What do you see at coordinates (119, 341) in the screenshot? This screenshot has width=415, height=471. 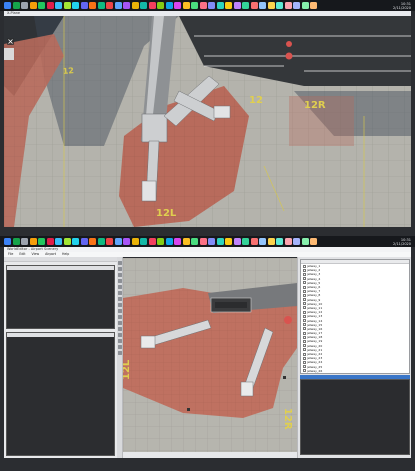 I see `string-tool-icon` at bounding box center [119, 341].